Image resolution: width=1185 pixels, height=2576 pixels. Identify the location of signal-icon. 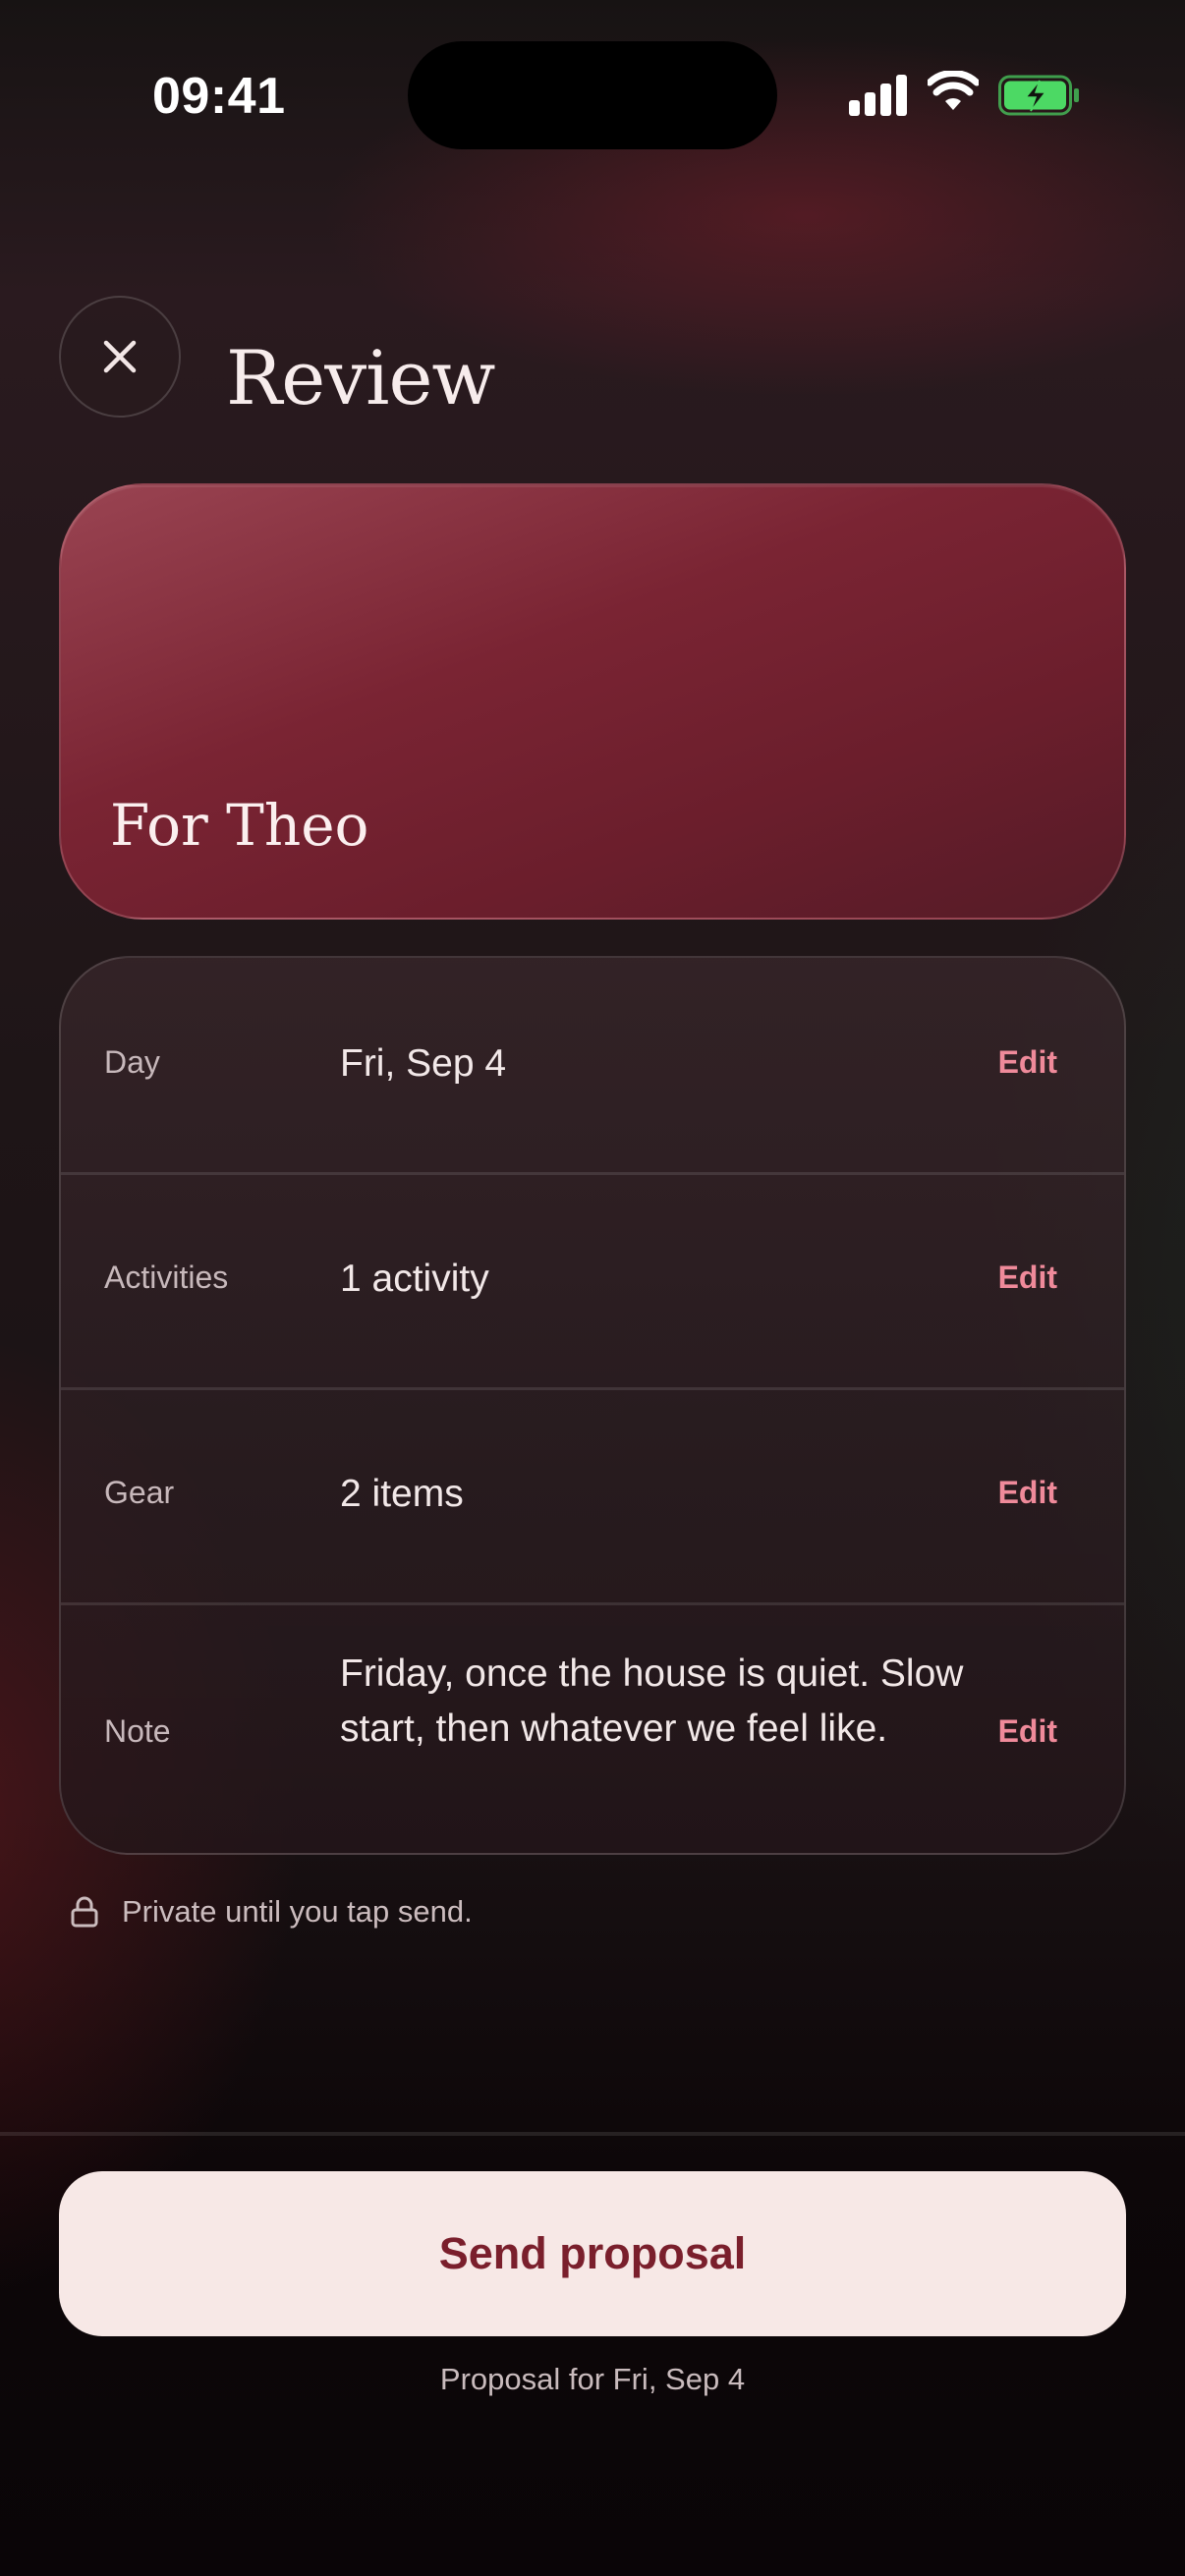
(878, 95).